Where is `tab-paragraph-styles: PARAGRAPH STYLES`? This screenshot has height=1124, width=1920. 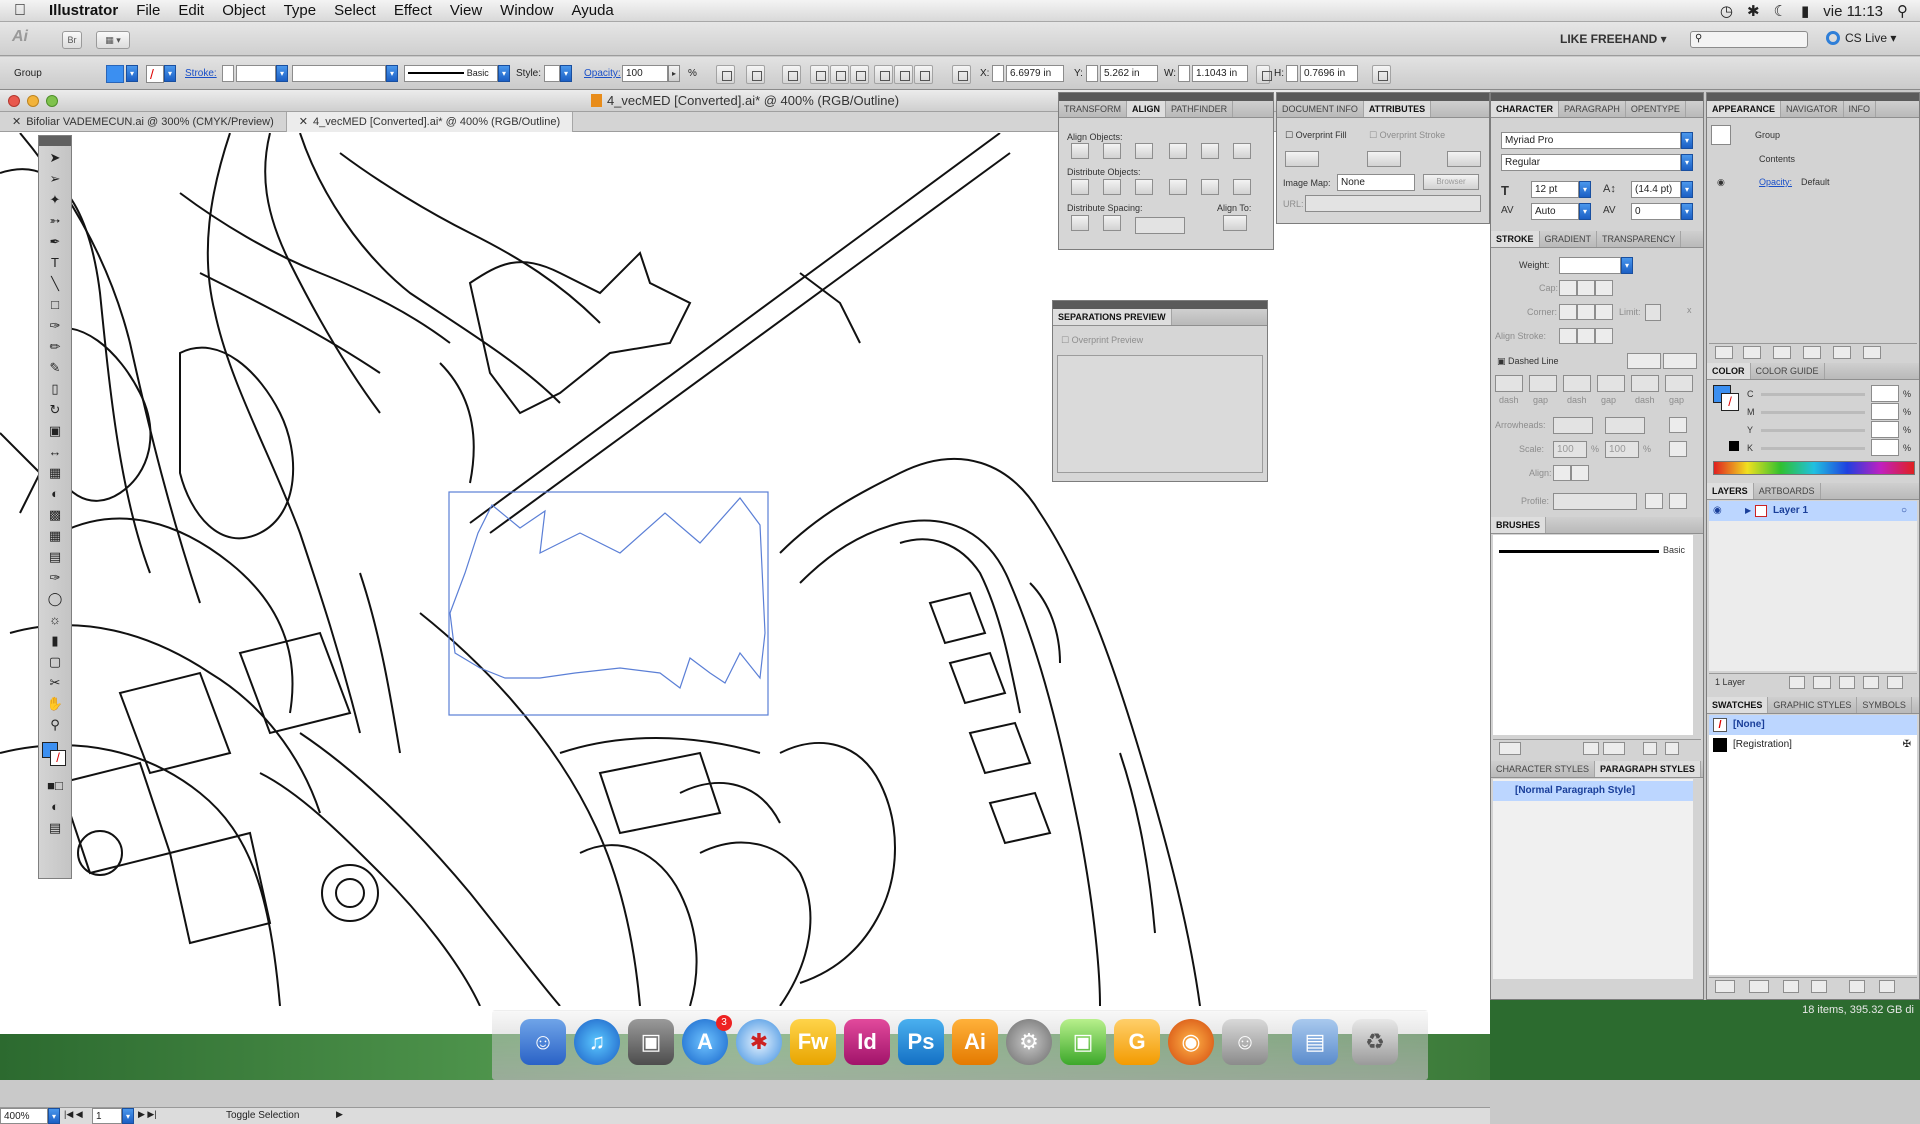 tab-paragraph-styles: PARAGRAPH STYLES is located at coordinates (1648, 769).